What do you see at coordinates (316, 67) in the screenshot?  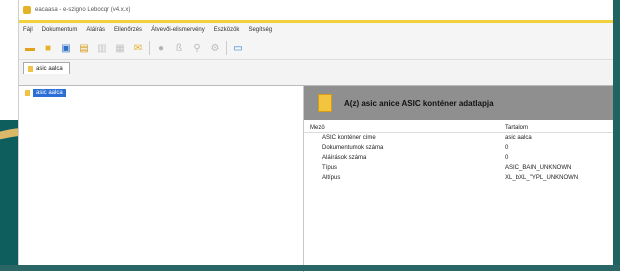 I see `document-tabs: asic aalca` at bounding box center [316, 67].